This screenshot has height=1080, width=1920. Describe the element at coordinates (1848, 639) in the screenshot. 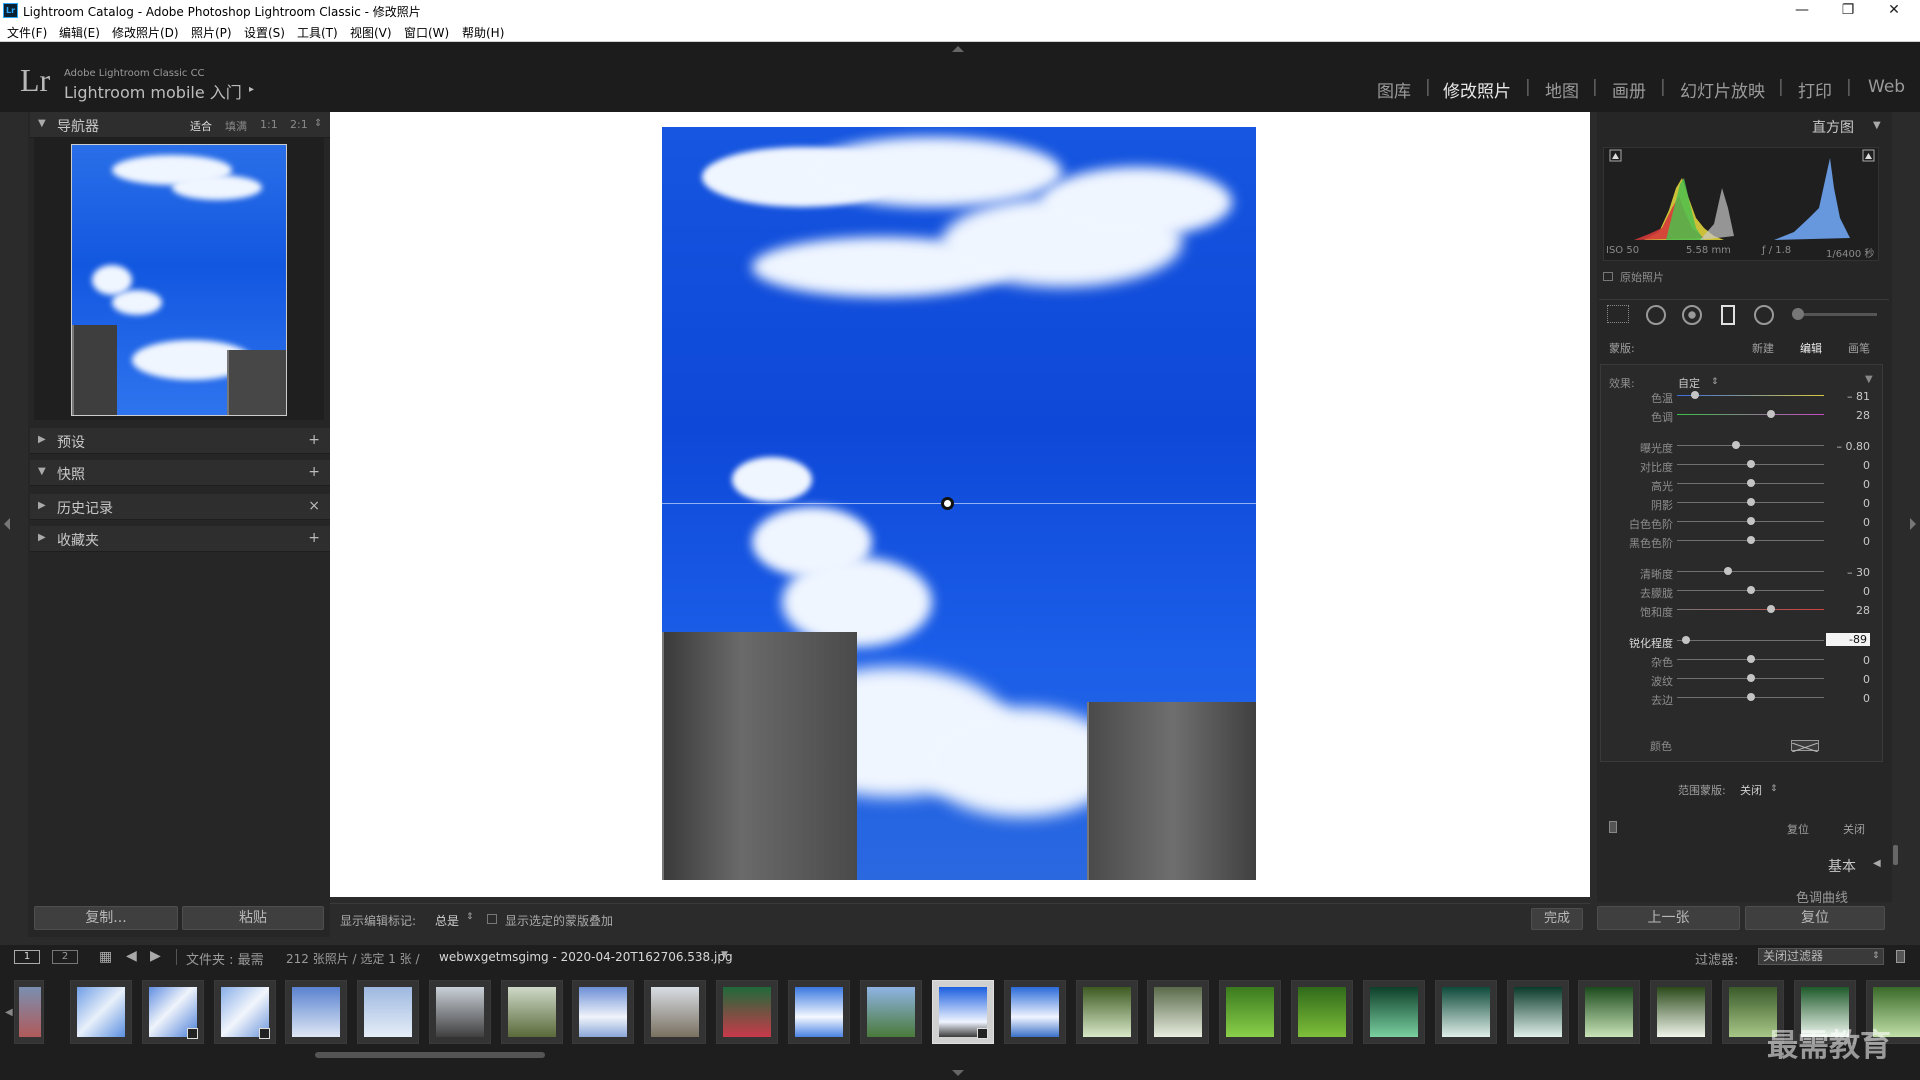

I see `slider-value: -89` at that location.